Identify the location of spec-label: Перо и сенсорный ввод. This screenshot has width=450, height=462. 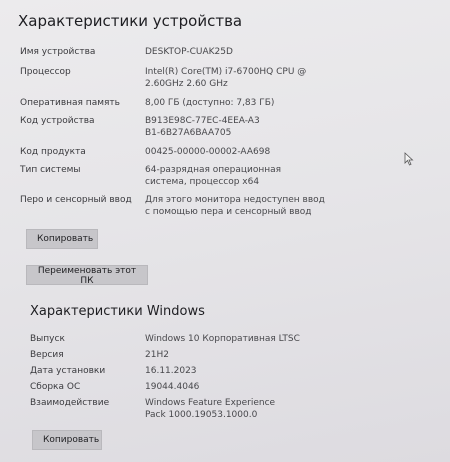
(76, 200).